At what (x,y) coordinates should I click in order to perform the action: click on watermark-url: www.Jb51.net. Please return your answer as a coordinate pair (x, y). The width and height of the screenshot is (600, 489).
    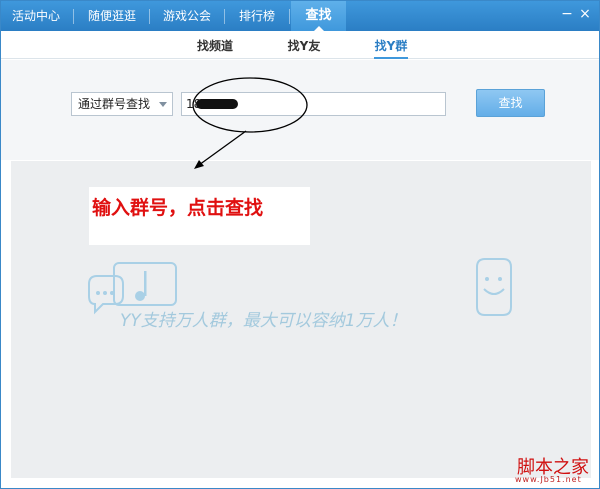
    Looking at the image, I should click on (548, 479).